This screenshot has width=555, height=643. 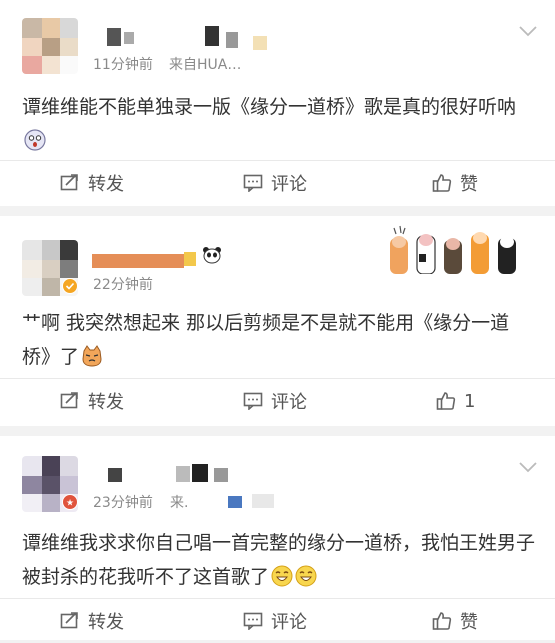 What do you see at coordinates (212, 255) in the screenshot?
I see `panda-icon` at bounding box center [212, 255].